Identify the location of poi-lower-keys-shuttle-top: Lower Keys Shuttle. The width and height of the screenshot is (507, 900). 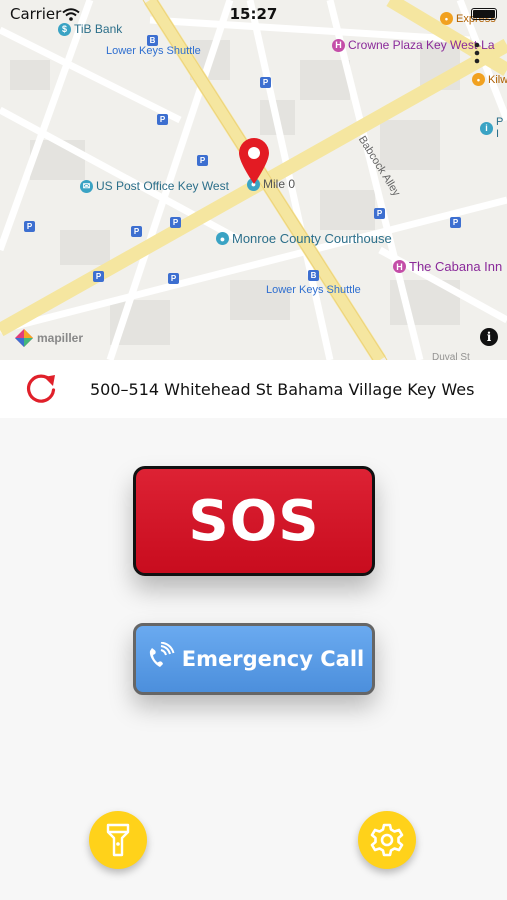
(153, 51).